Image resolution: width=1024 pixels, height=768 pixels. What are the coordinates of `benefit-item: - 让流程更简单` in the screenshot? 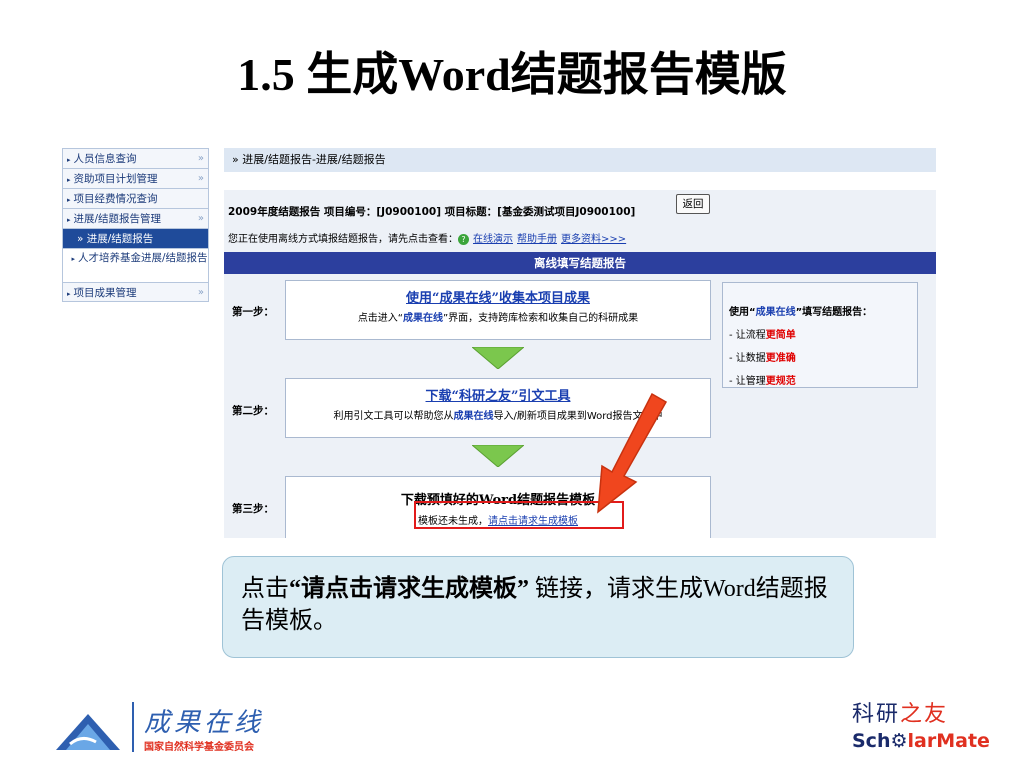 It's located at (820, 333).